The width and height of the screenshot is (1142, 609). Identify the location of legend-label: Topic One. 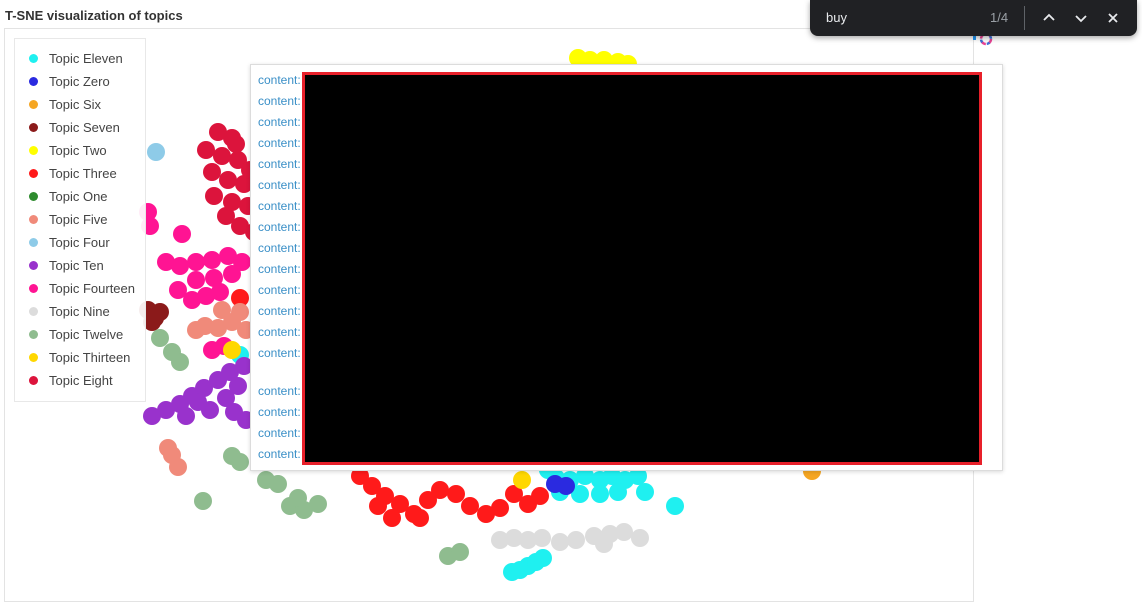
(78, 196).